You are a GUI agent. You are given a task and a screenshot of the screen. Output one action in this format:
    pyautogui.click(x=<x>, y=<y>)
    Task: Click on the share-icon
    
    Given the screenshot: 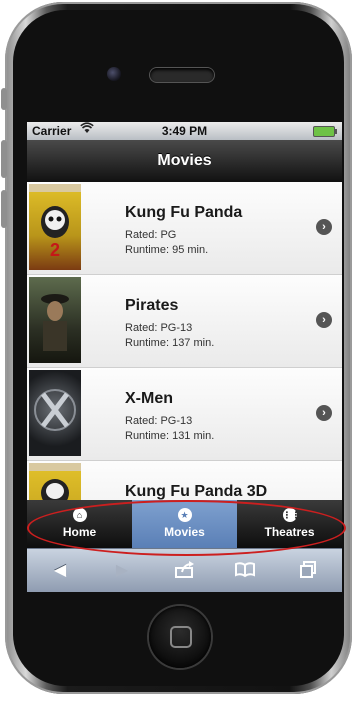 What is the action you would take?
    pyautogui.click(x=185, y=571)
    